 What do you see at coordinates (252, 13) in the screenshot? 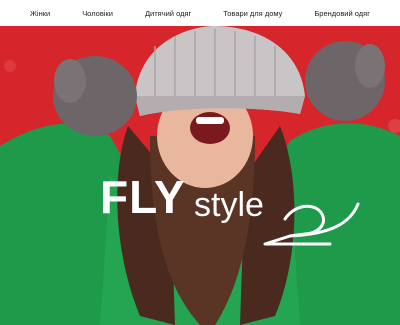
I see `nav-item-home-goods: Товари для дому` at bounding box center [252, 13].